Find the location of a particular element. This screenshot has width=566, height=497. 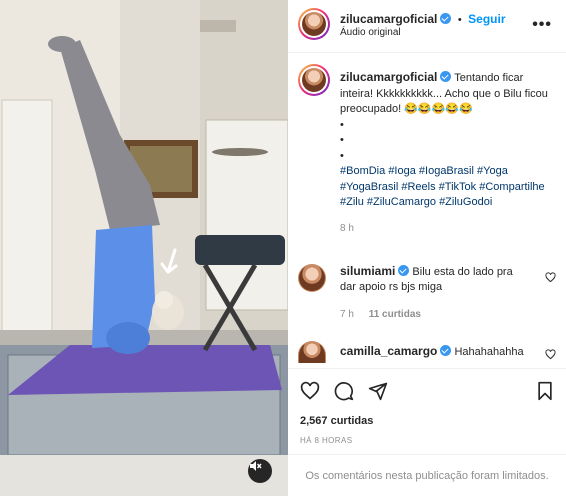

caption-timestamp: 8 h is located at coordinates (445, 229).